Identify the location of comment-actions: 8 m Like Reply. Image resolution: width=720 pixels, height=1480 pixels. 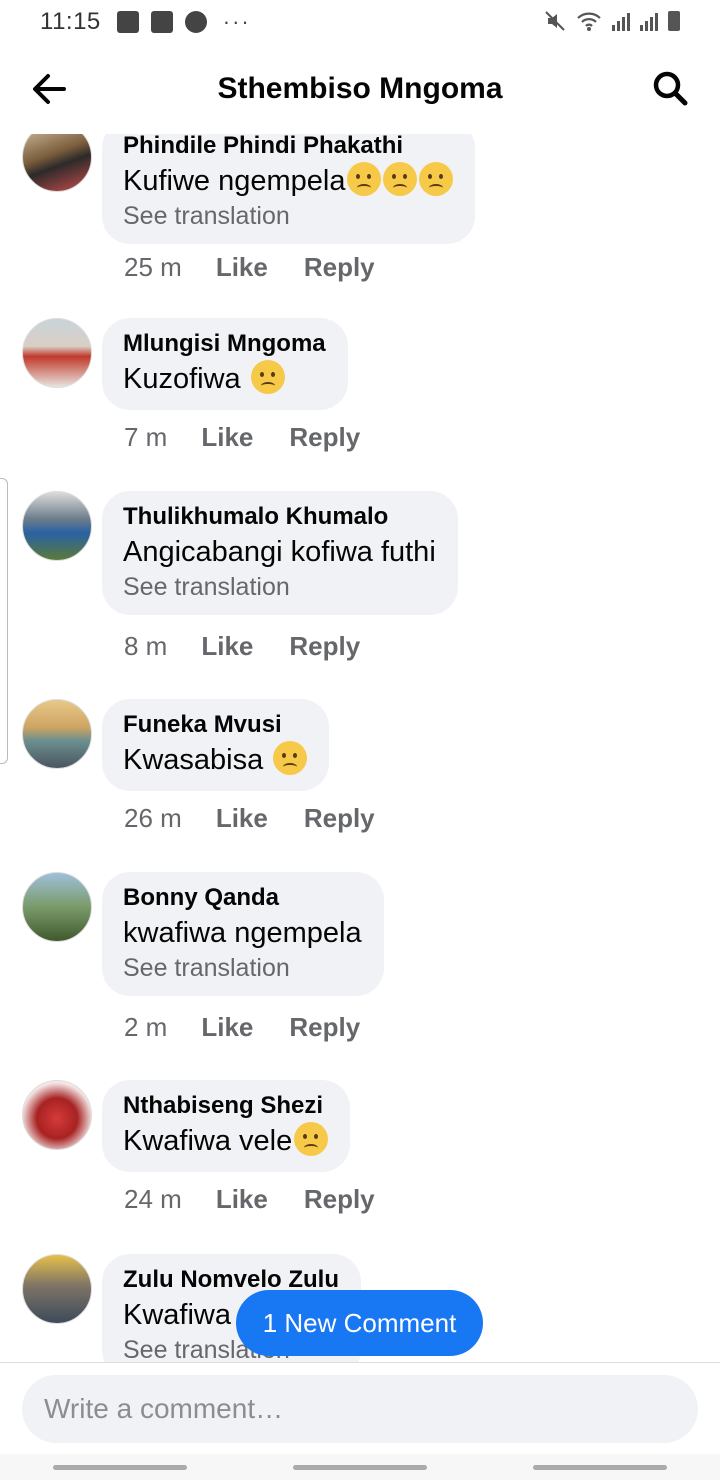
(242, 646).